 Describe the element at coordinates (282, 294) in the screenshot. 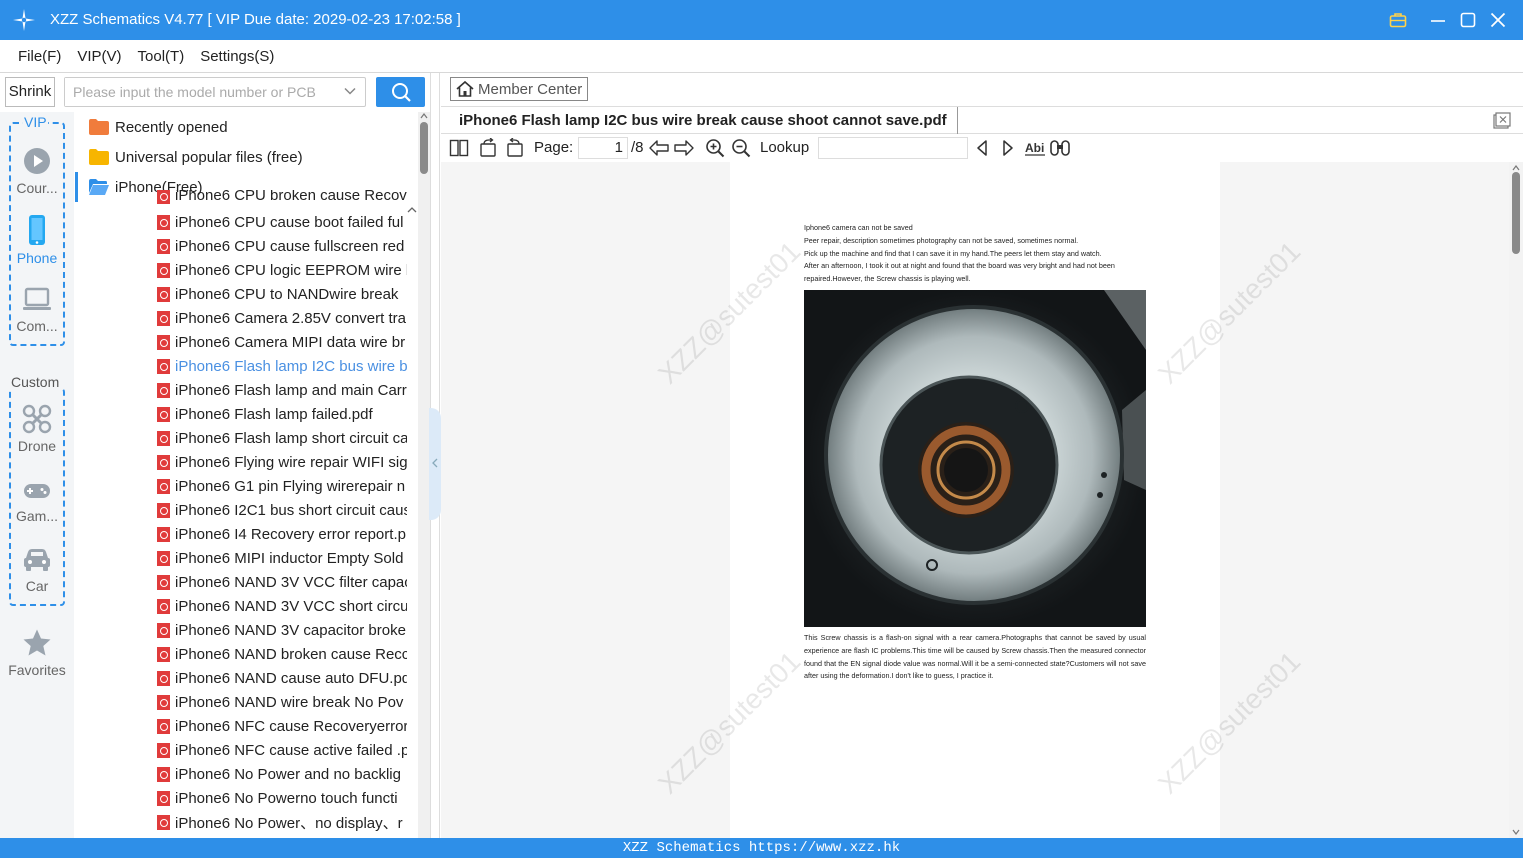

I see `file-item: iPhone6 CPU to NANDwire break` at that location.